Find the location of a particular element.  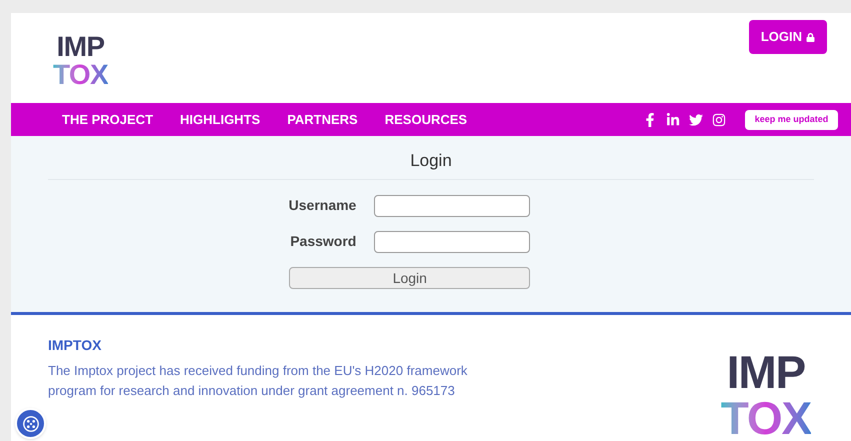

footer-text: The Imptox project has received funding from the EU's H2020 framework program for research and innovation under grant agreement n. 965173 is located at coordinates (258, 381).